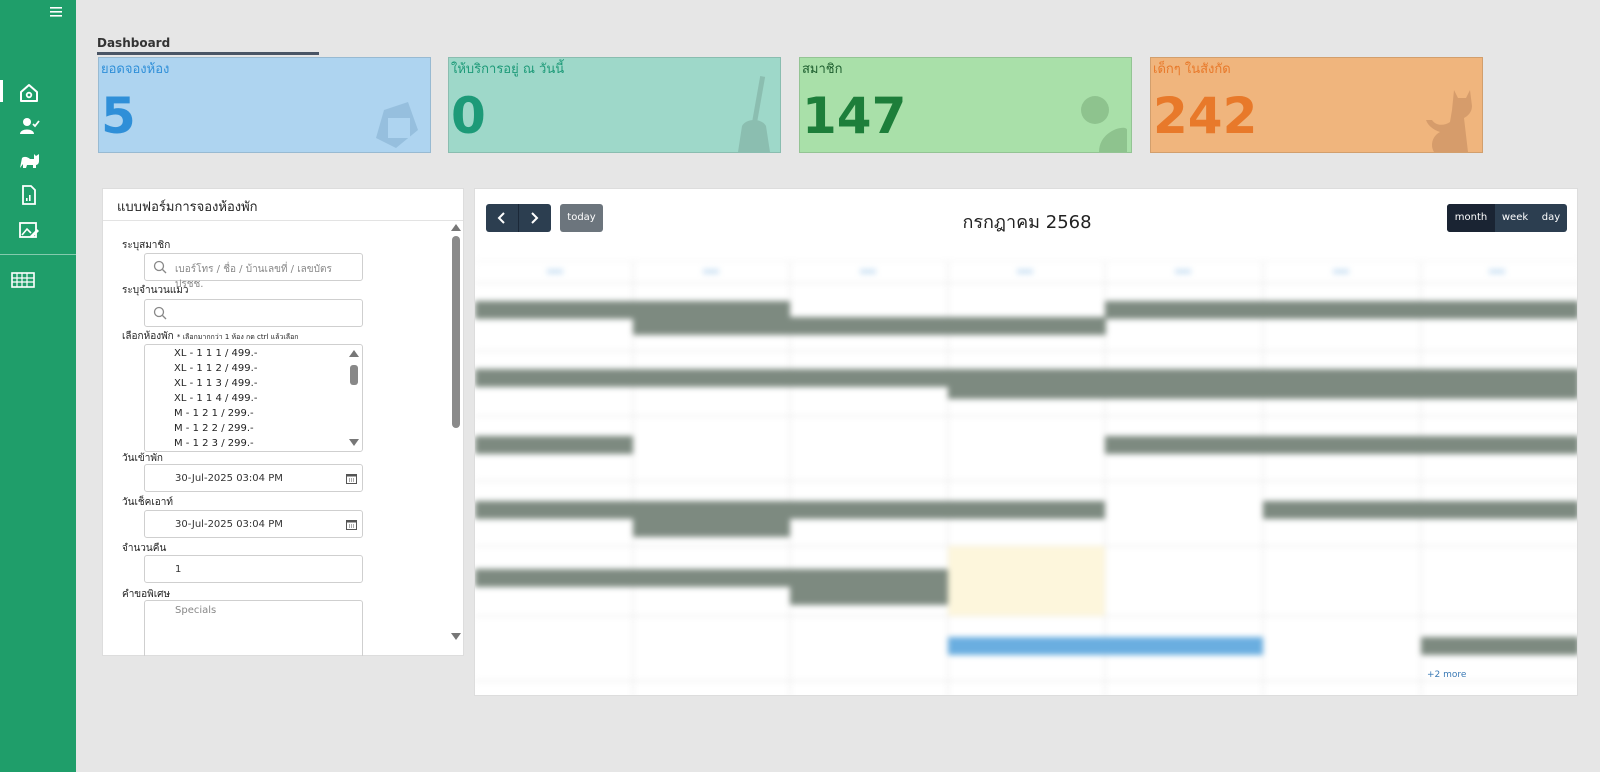  I want to click on member-check-icon, so click(29, 126).